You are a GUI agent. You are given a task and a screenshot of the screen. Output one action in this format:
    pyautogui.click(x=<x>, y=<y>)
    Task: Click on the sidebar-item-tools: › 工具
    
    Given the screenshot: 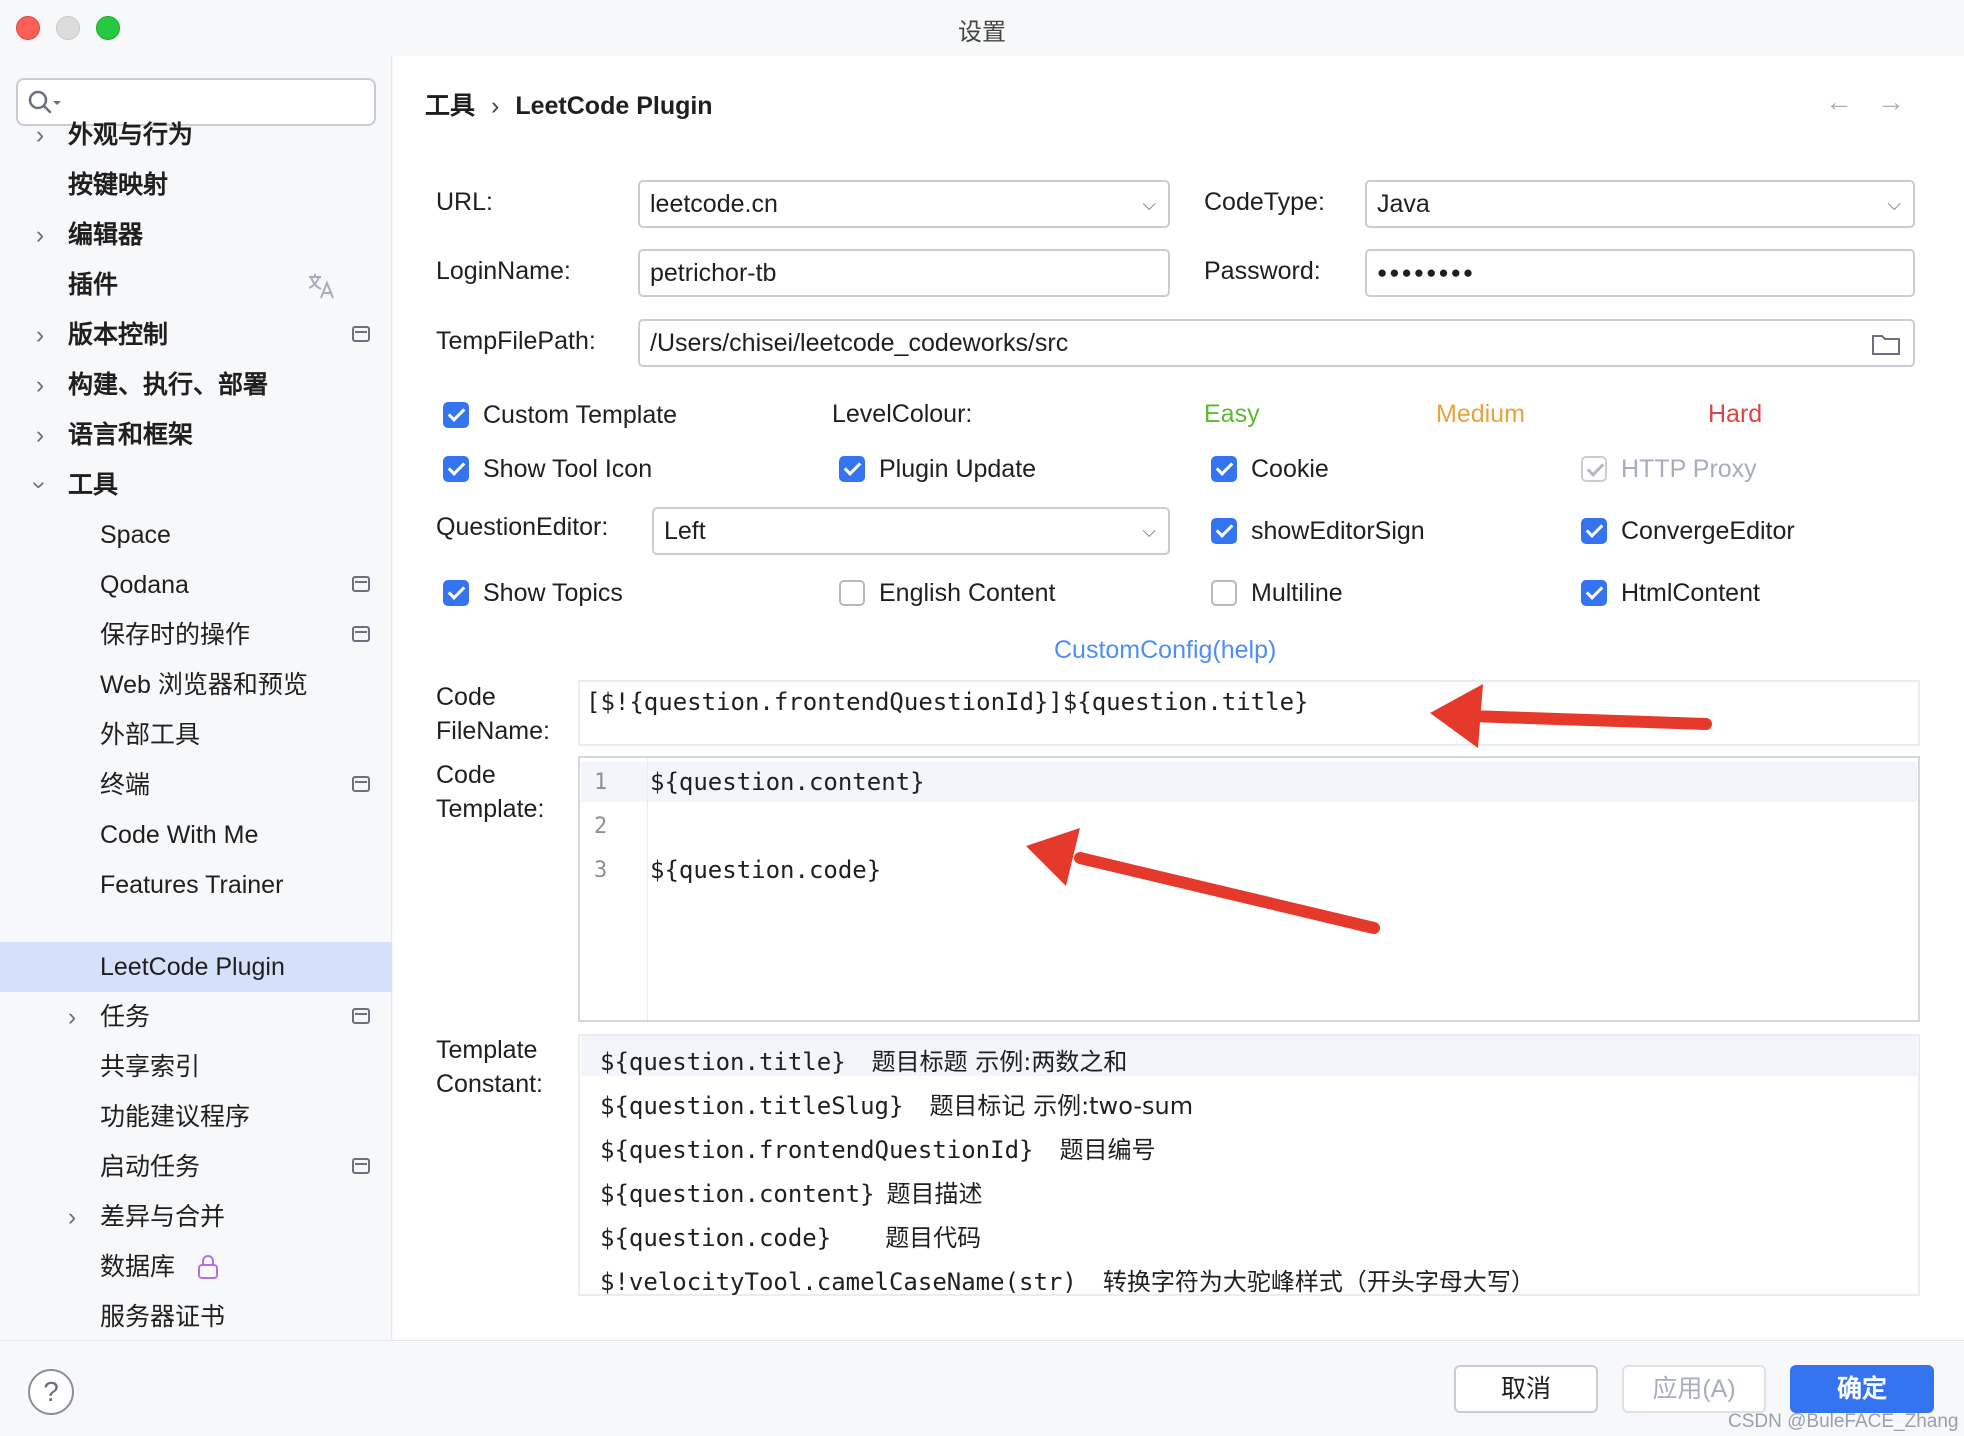 What is the action you would take?
    pyautogui.click(x=196, y=485)
    